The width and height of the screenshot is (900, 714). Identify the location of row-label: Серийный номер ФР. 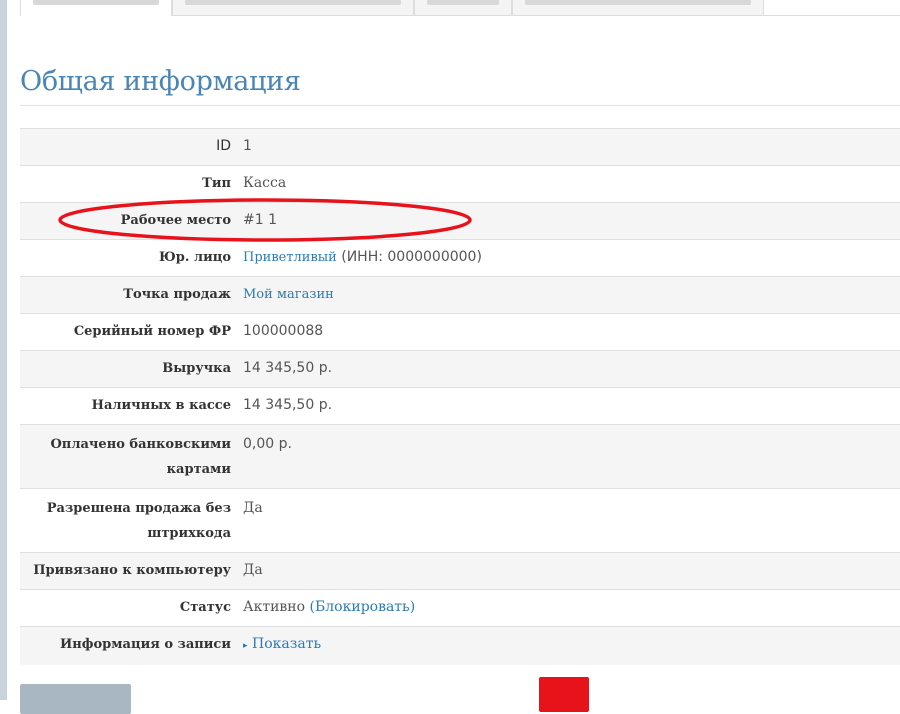
(152, 331).